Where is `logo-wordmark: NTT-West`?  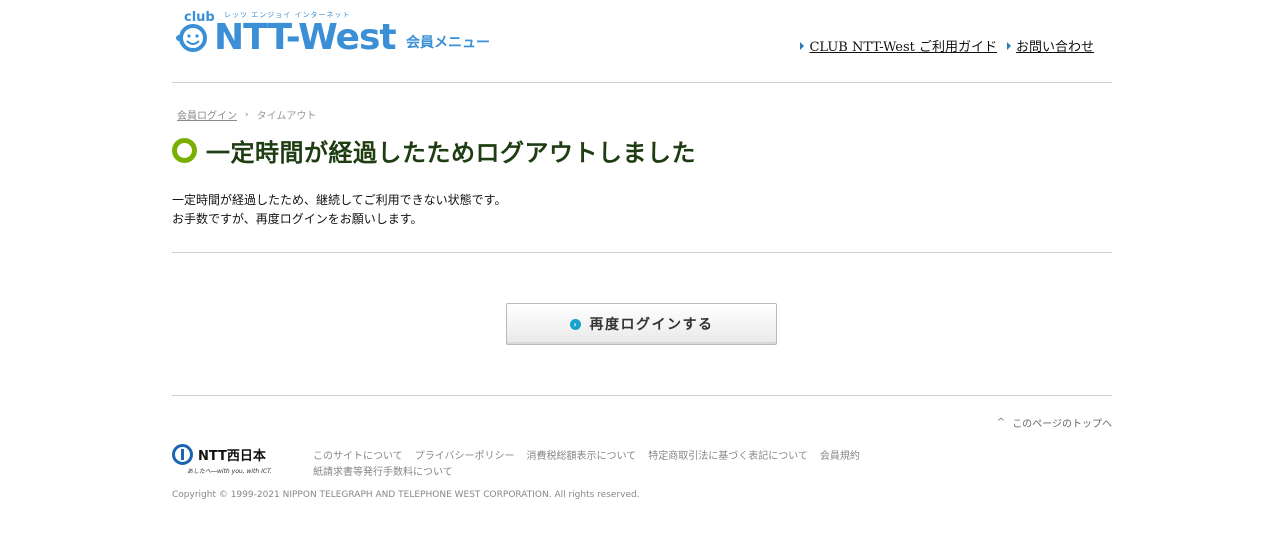 logo-wordmark: NTT-West is located at coordinates (305, 37).